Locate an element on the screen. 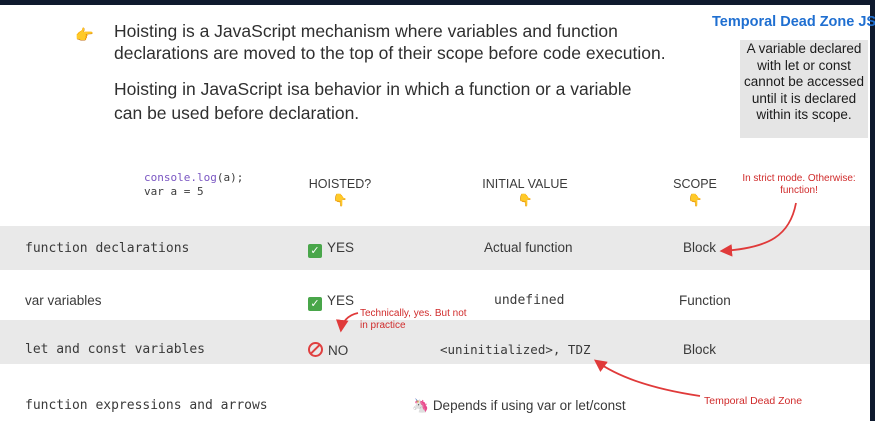  code-snippet: console.log(a); var a = 5 is located at coordinates (193, 185).